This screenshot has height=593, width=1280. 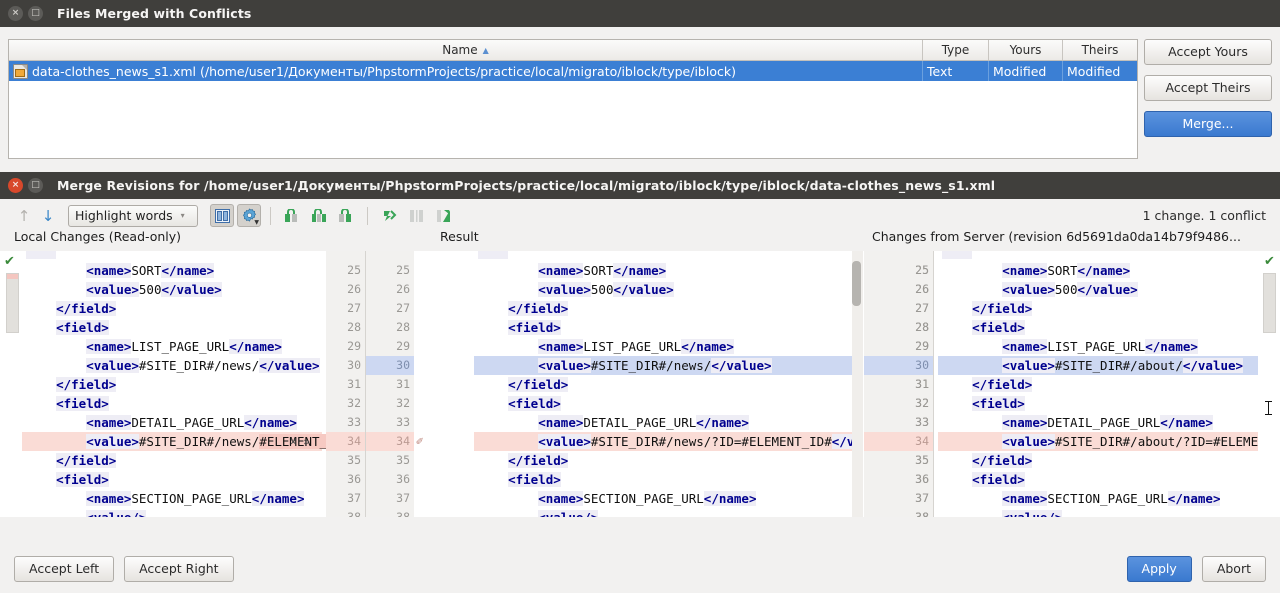 I want to click on accept-theirs-button: Accept Theirs, so click(x=1208, y=88).